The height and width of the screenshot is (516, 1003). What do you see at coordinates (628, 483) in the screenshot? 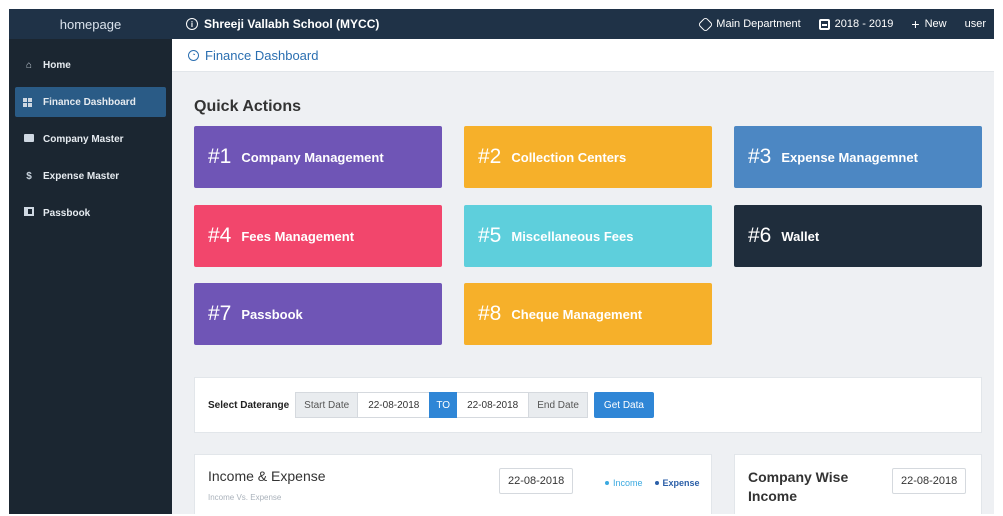
I see `legend-label: Income` at bounding box center [628, 483].